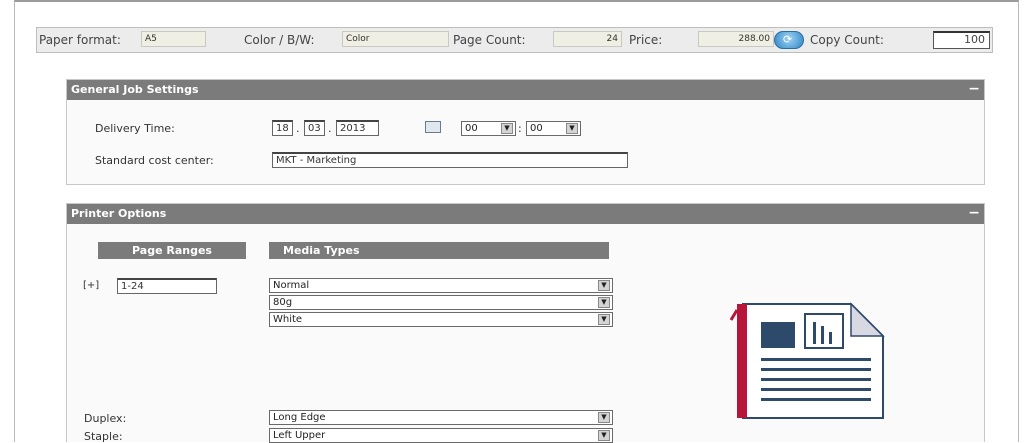 This screenshot has height=443, width=1034. Describe the element at coordinates (135, 128) in the screenshot. I see `delivery-time-label: Delivery Time:` at that location.